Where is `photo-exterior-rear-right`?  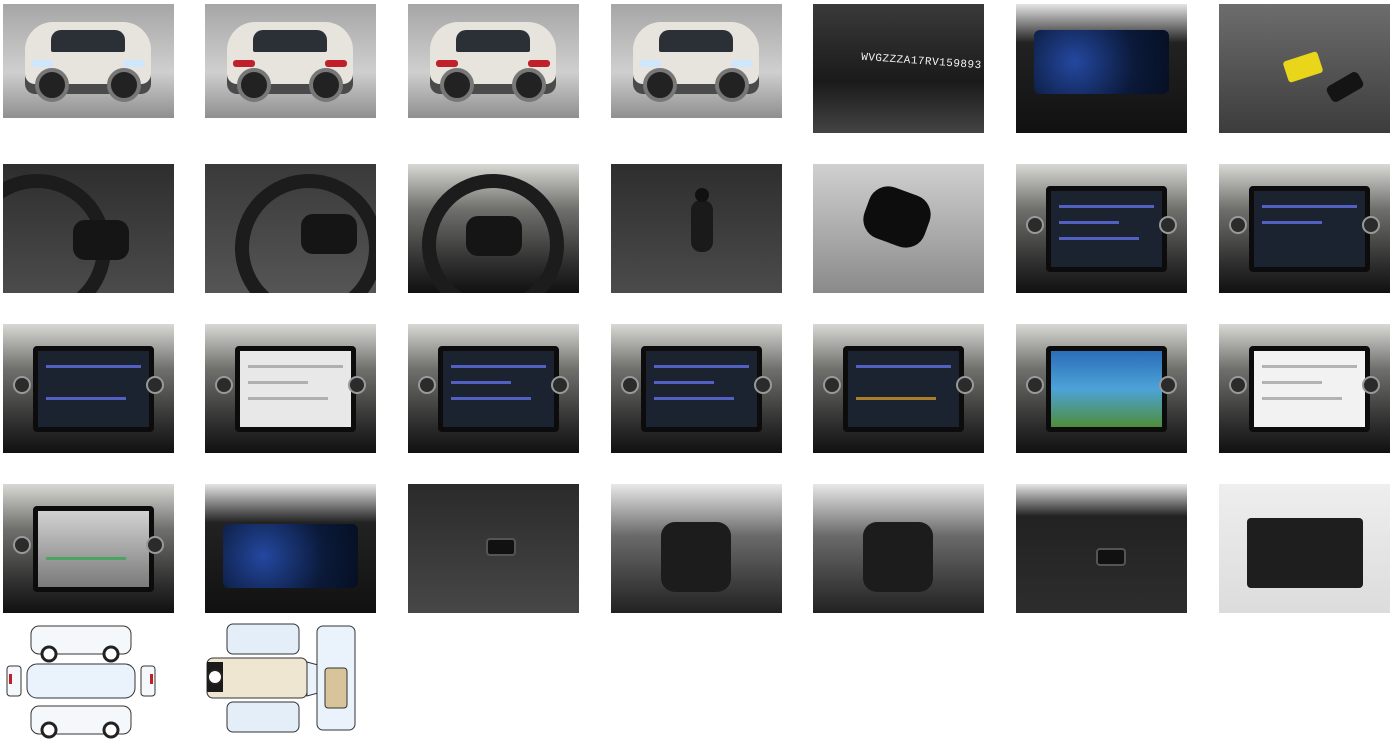
photo-exterior-rear-right is located at coordinates (493, 61).